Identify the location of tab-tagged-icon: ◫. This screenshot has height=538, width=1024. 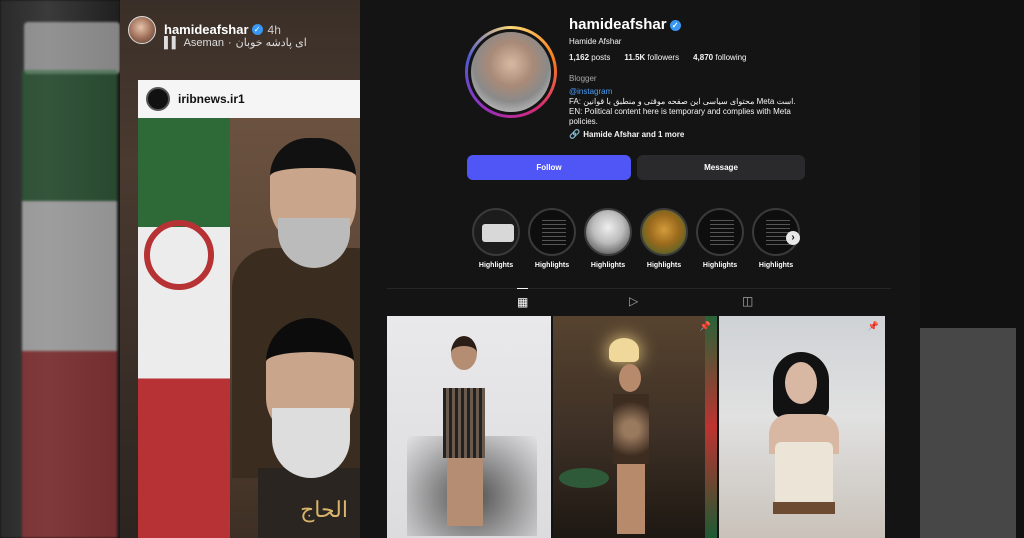
(747, 301).